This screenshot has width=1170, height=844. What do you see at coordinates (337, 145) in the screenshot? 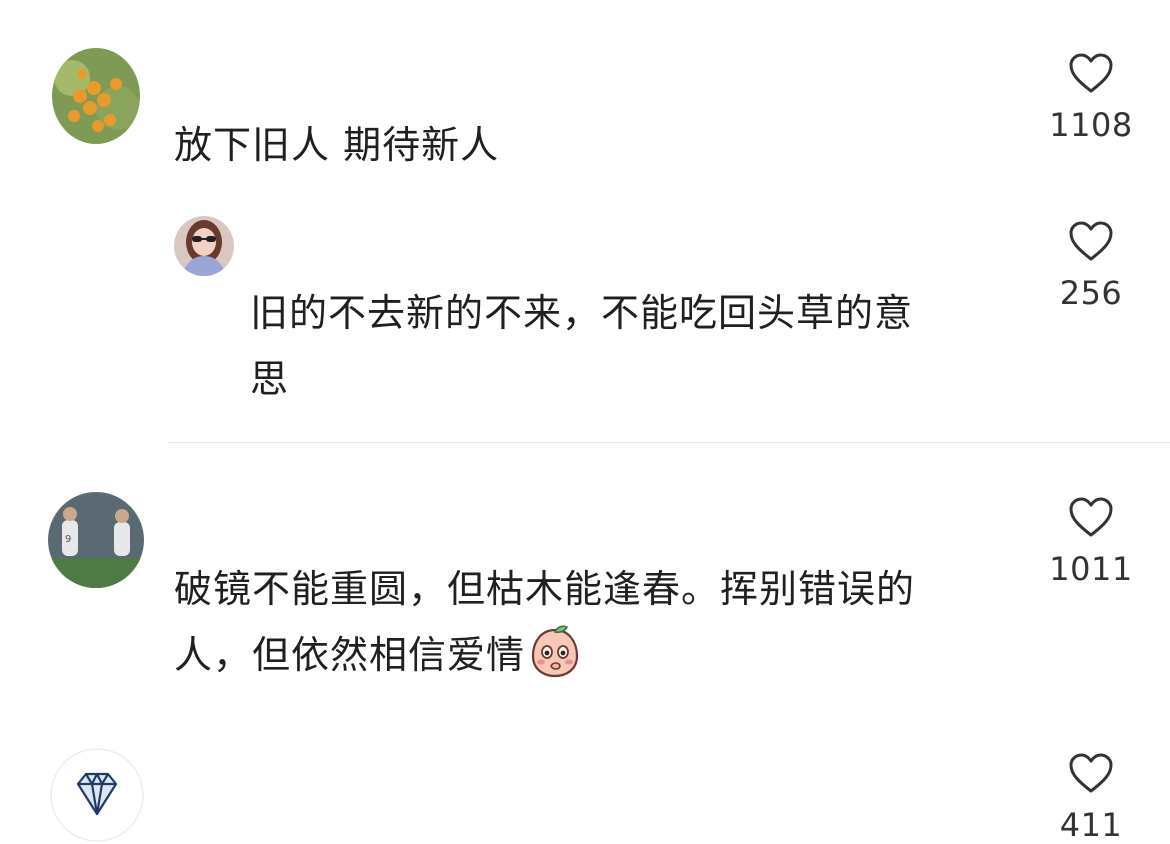
I see `comment-text: 放下旧人 期待新人` at bounding box center [337, 145].